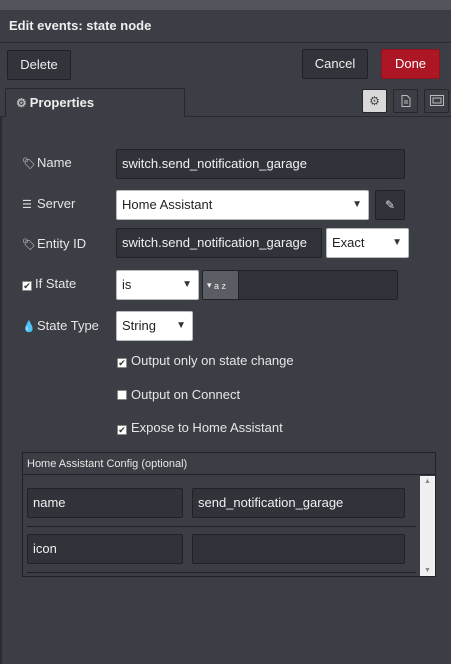 The width and height of the screenshot is (451, 664). I want to click on output-on-connect-checkbox, so click(122, 395).